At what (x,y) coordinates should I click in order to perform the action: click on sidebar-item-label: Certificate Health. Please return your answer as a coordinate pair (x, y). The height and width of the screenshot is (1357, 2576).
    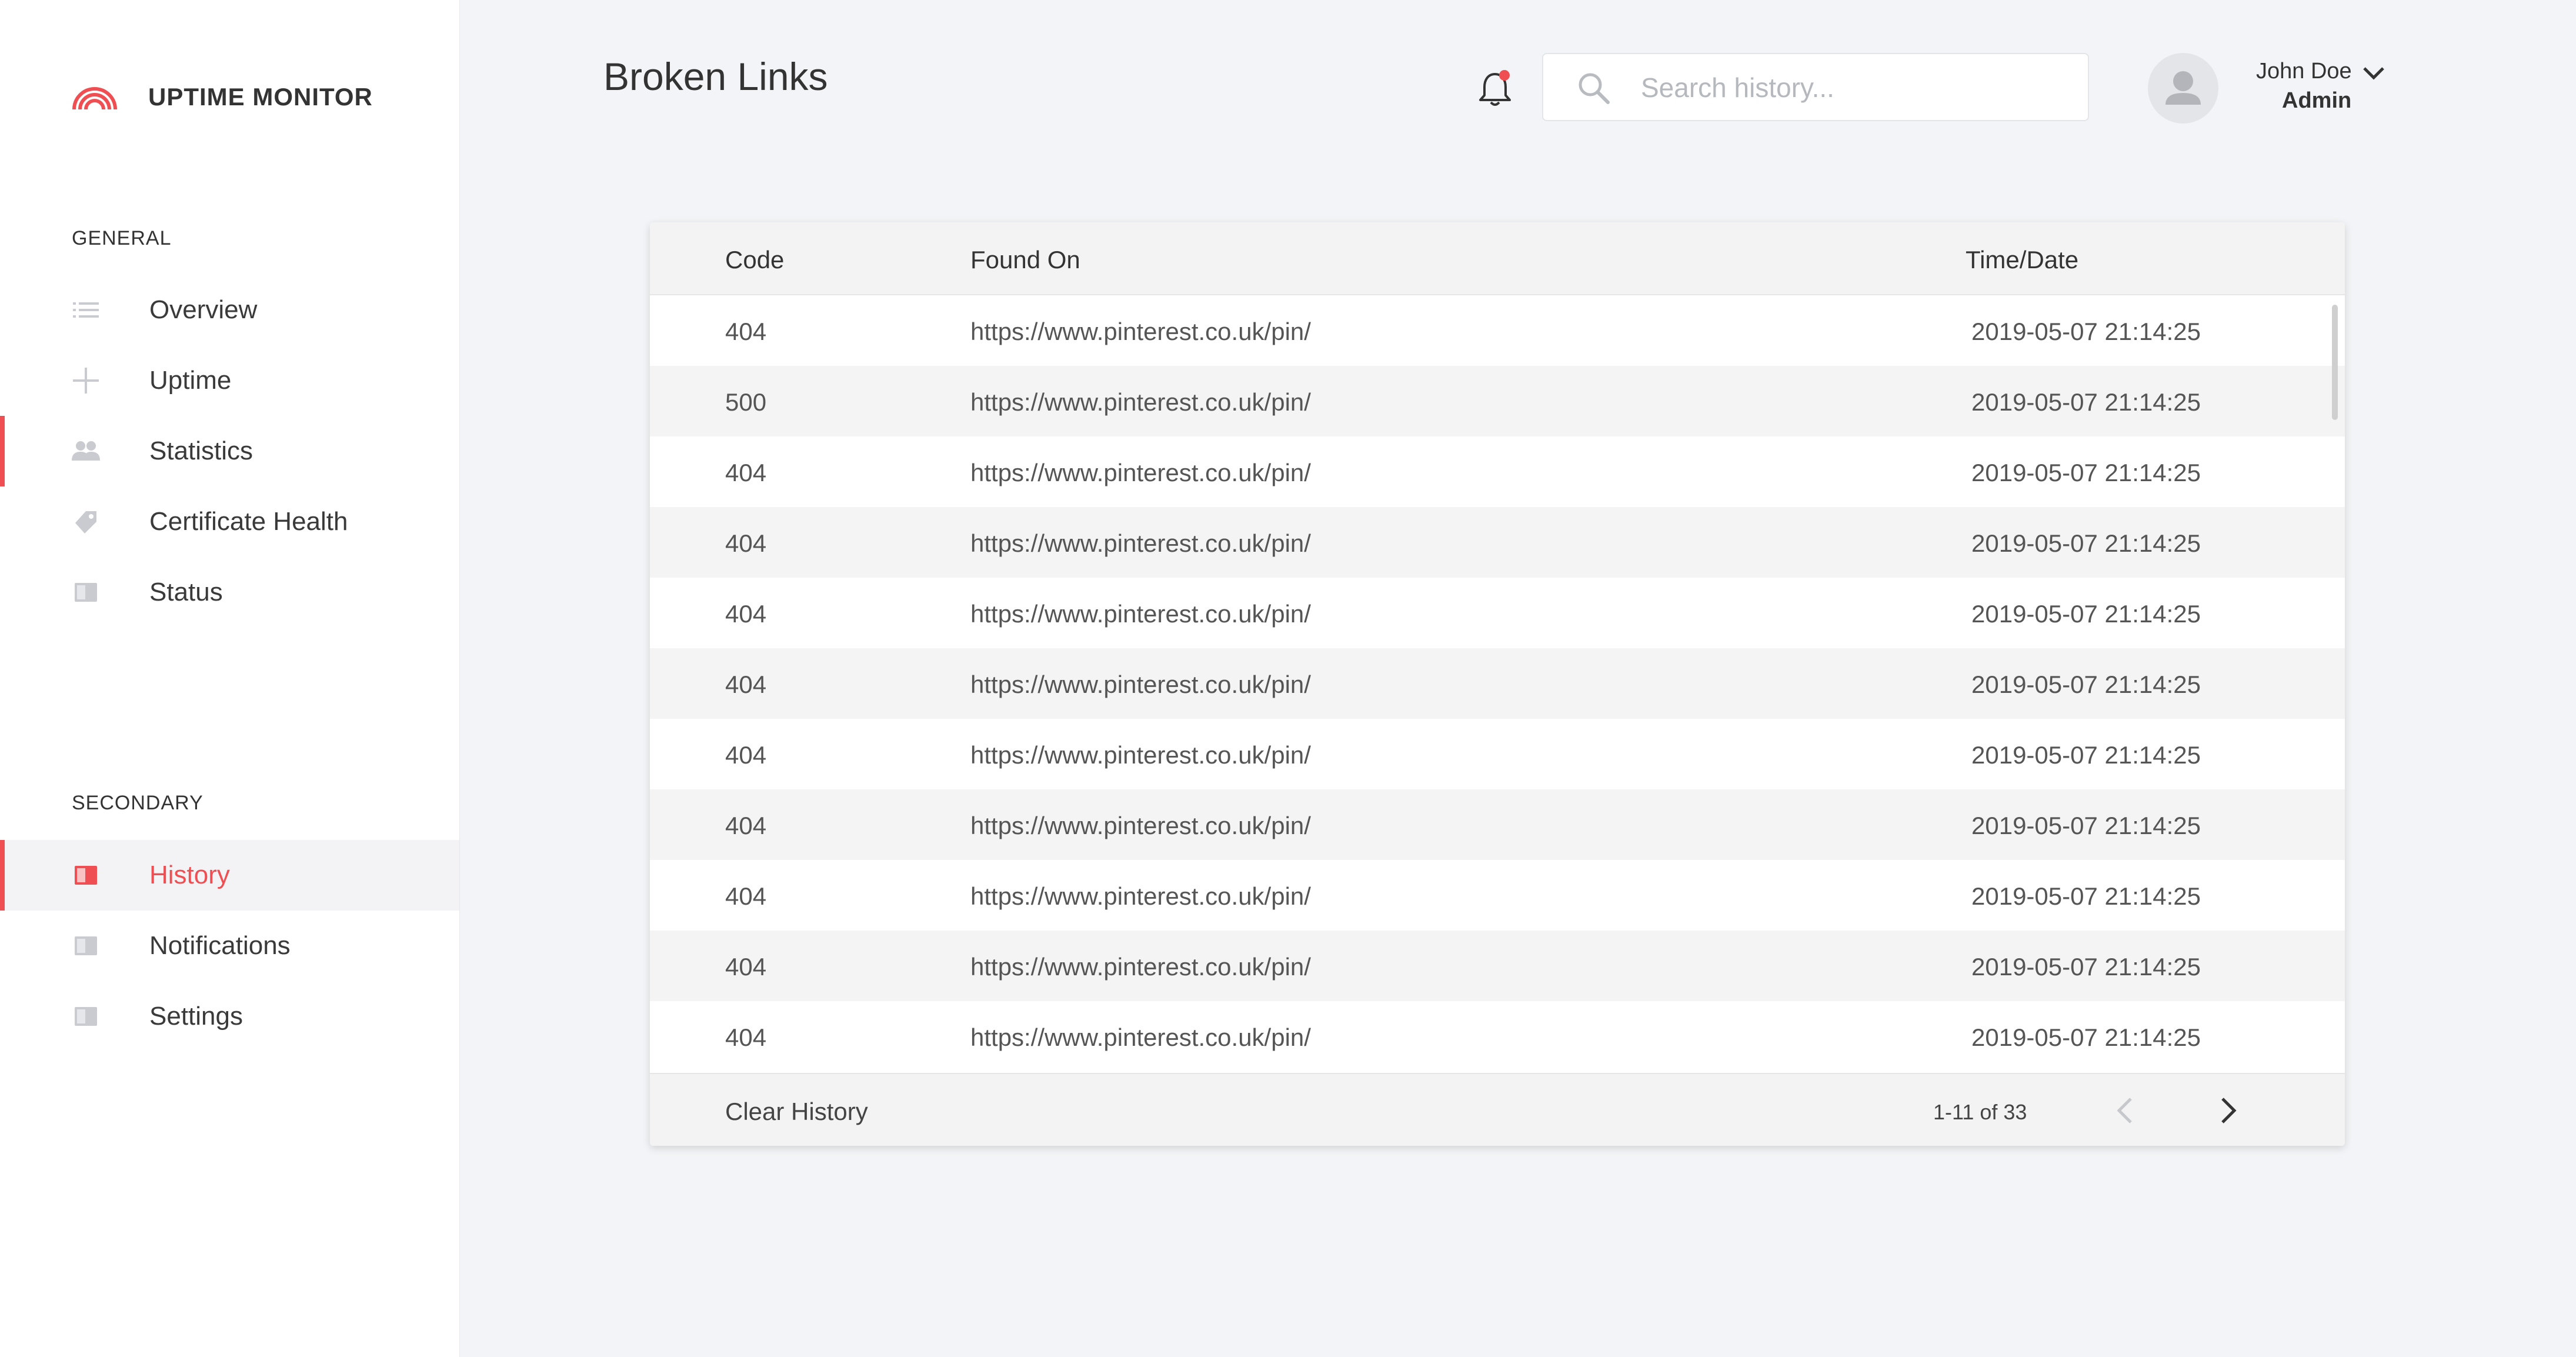
    Looking at the image, I should click on (248, 521).